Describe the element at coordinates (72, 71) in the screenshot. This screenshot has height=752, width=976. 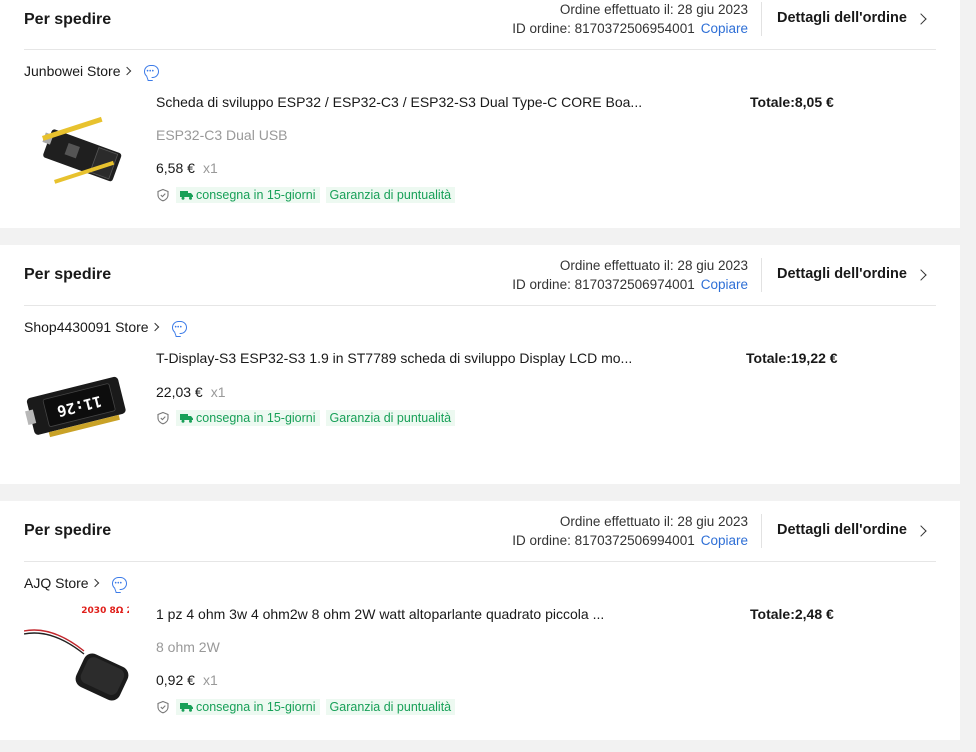
I see `store-name: Junbowei Store` at that location.